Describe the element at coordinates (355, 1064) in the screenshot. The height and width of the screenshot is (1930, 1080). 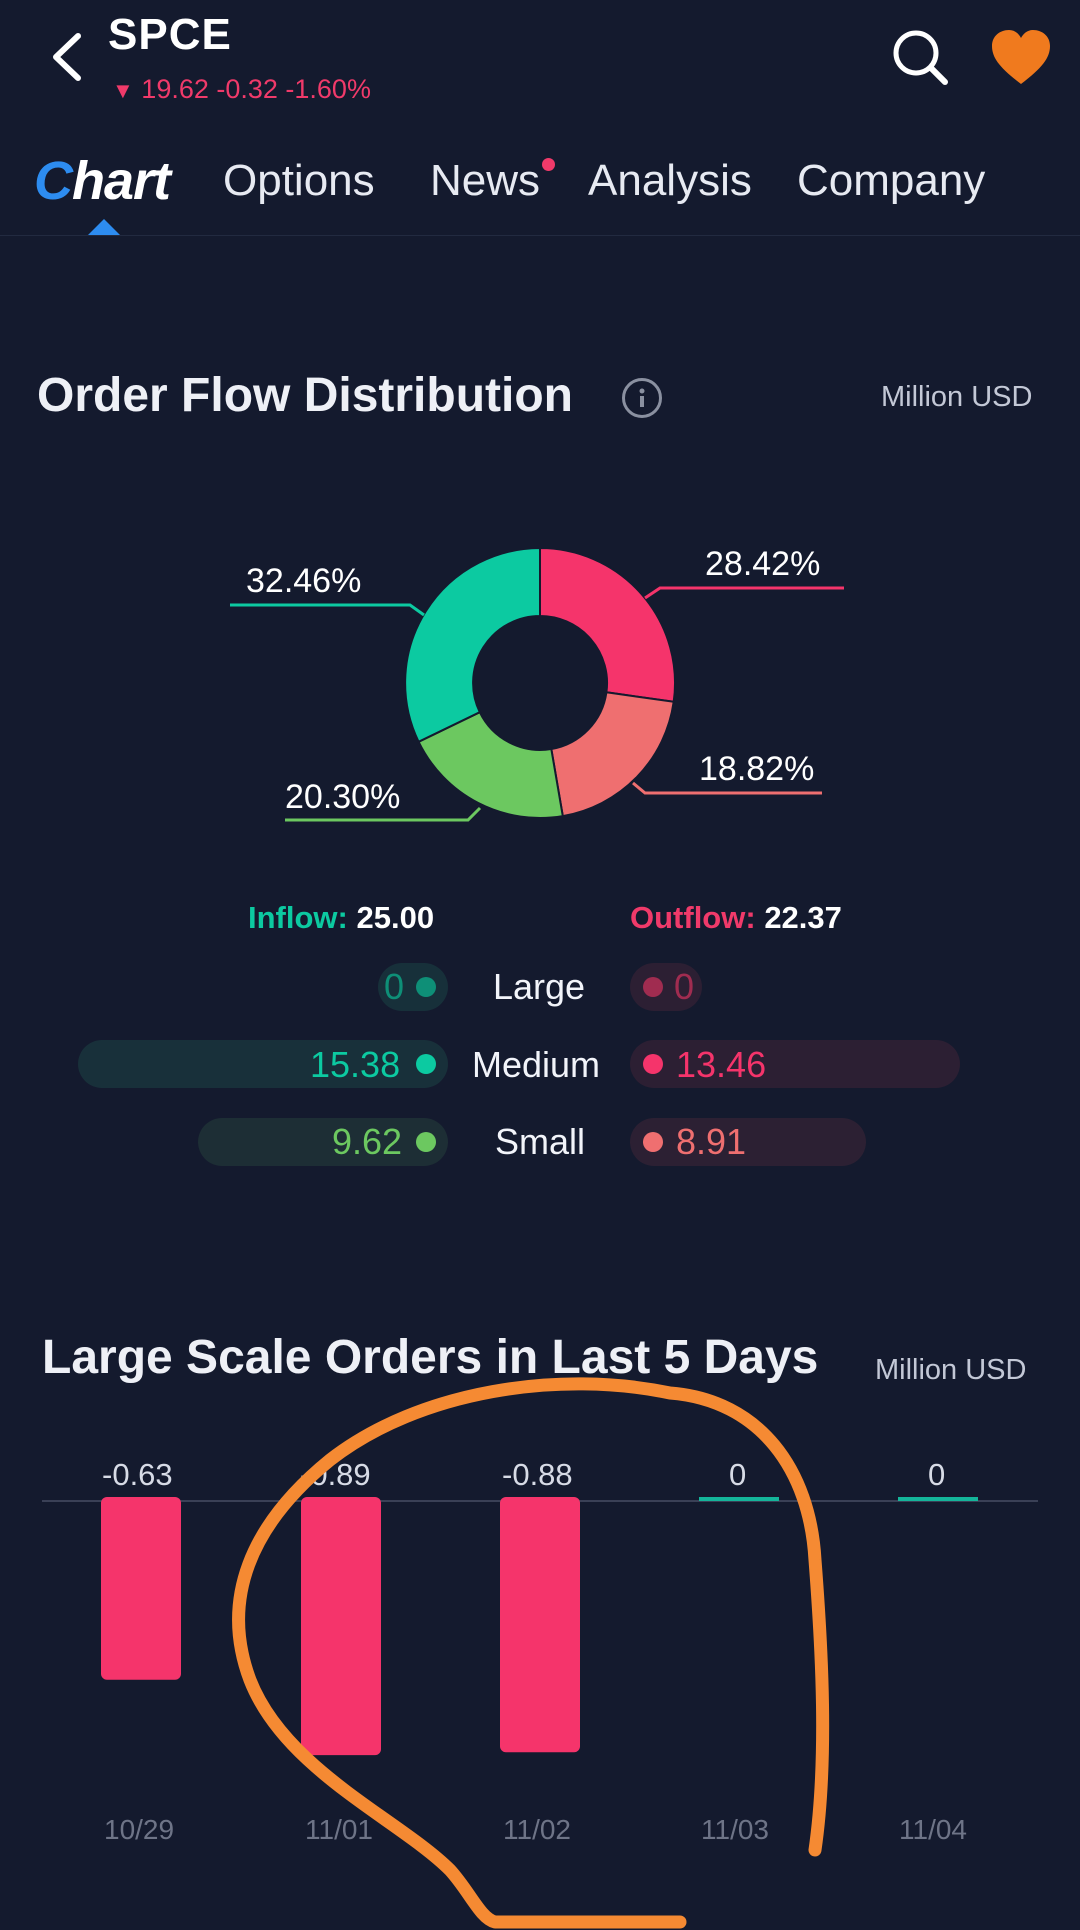
I see `medium-inflow-value: 15.38` at that location.